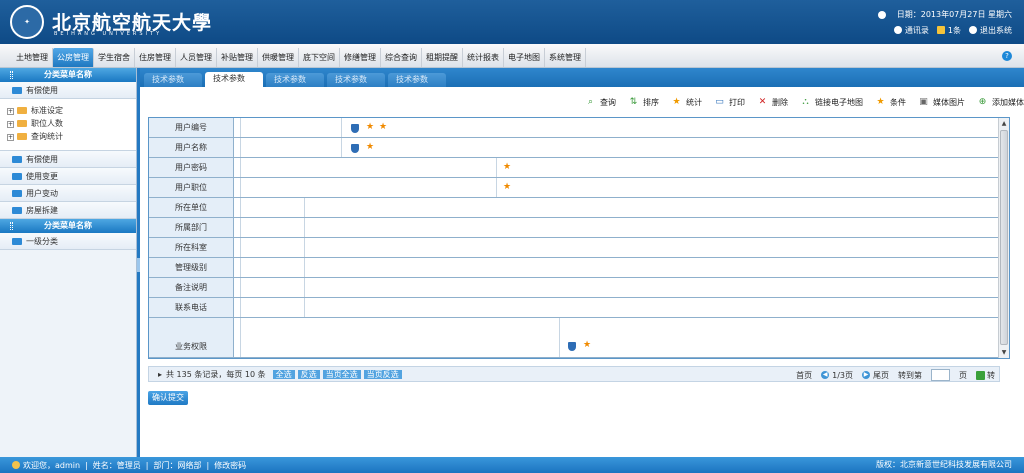  I want to click on goto-page-input, so click(940, 375).